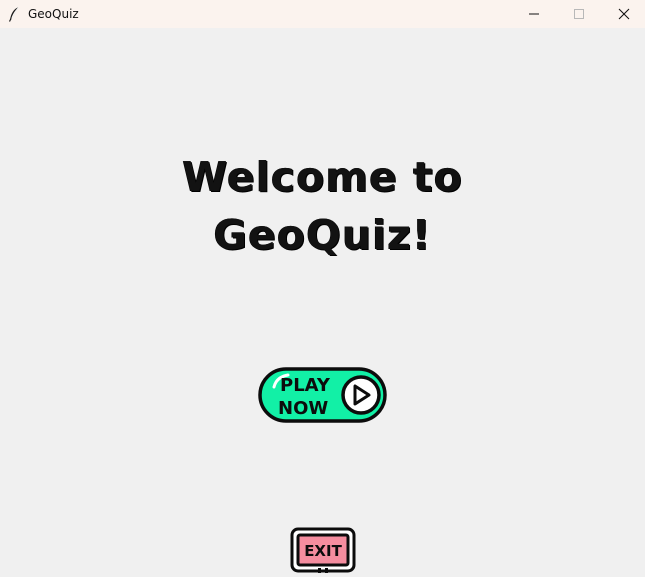  I want to click on exit-label: EXIT, so click(323, 551).